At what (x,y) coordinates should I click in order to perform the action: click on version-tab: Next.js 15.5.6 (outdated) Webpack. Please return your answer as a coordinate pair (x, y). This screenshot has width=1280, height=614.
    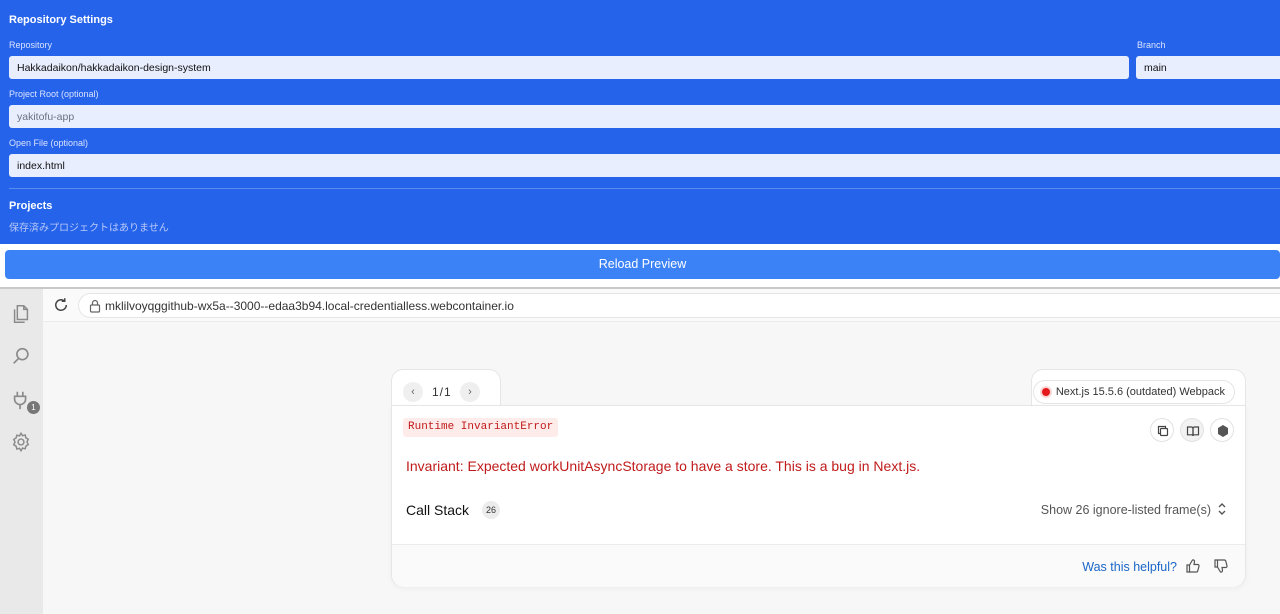
    Looking at the image, I should click on (1138, 388).